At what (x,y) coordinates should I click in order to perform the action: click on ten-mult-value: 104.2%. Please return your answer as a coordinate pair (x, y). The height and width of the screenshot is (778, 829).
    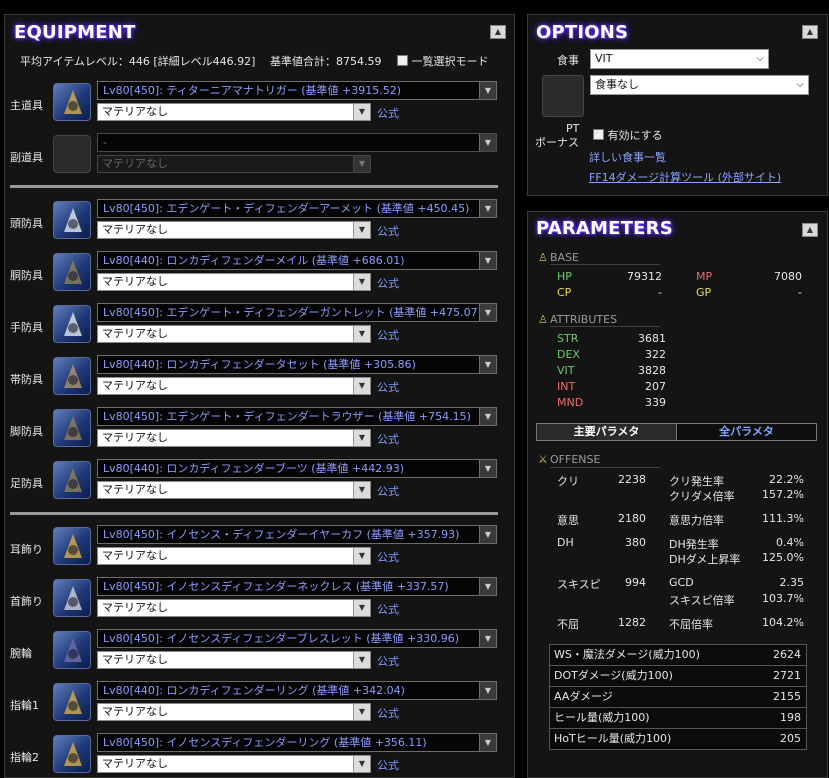
    Looking at the image, I should click on (783, 622).